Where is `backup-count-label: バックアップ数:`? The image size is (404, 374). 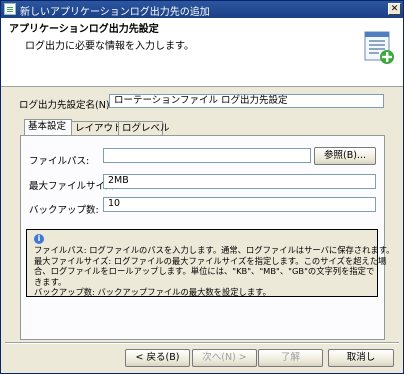 backup-count-label: バックアップ数: is located at coordinates (64, 210).